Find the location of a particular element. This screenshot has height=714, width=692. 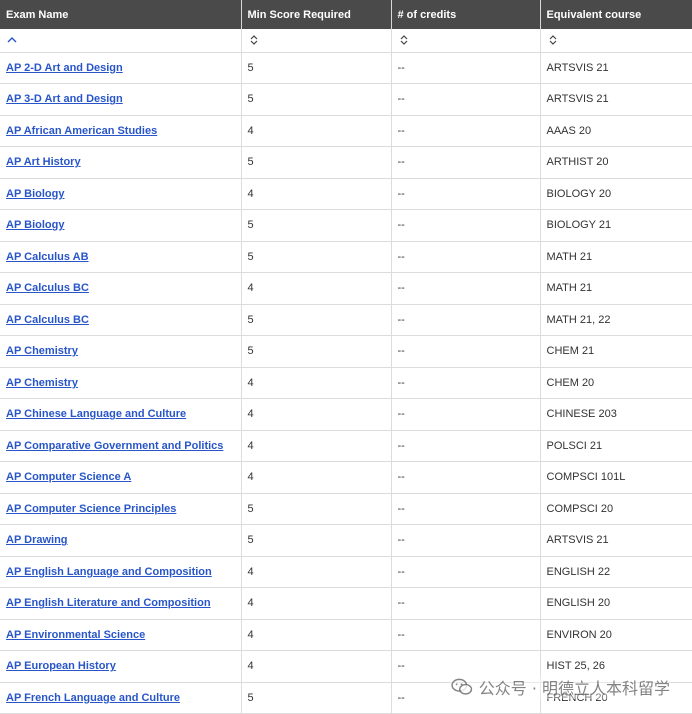

exam-link: AP Calculus AB is located at coordinates (47, 257).